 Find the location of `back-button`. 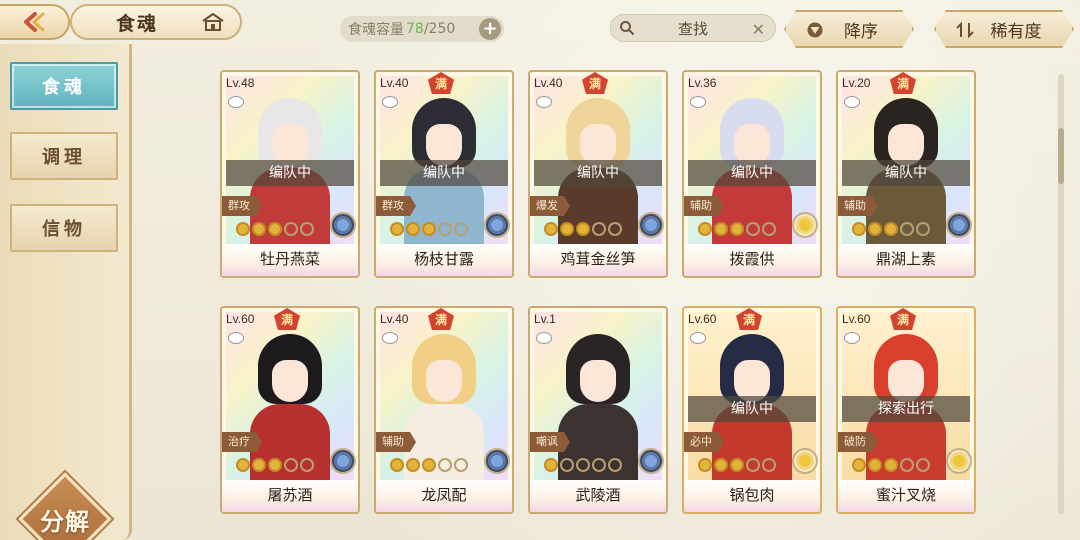

back-button is located at coordinates (35, 22).